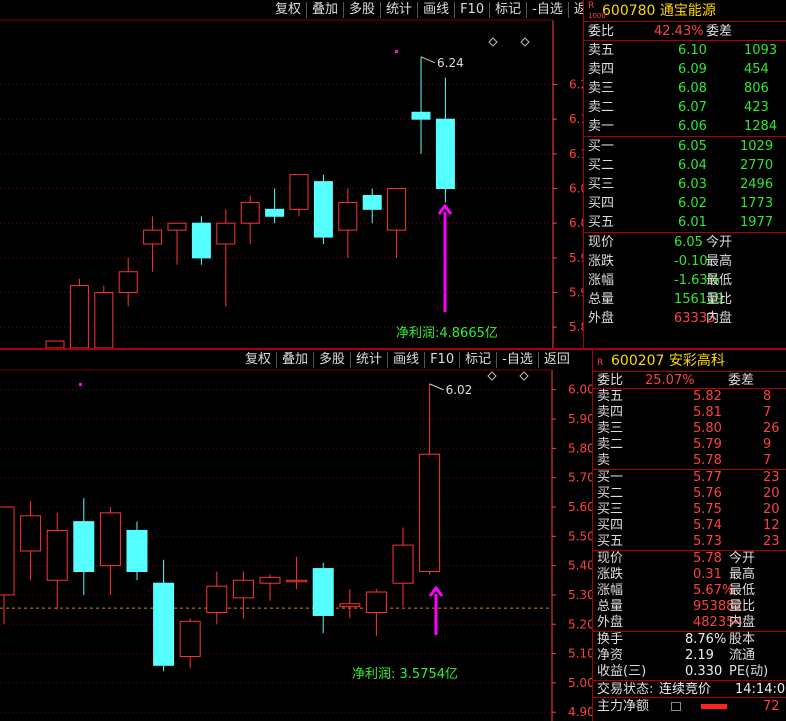  I want to click on ask-value: 6.09, so click(692, 69).